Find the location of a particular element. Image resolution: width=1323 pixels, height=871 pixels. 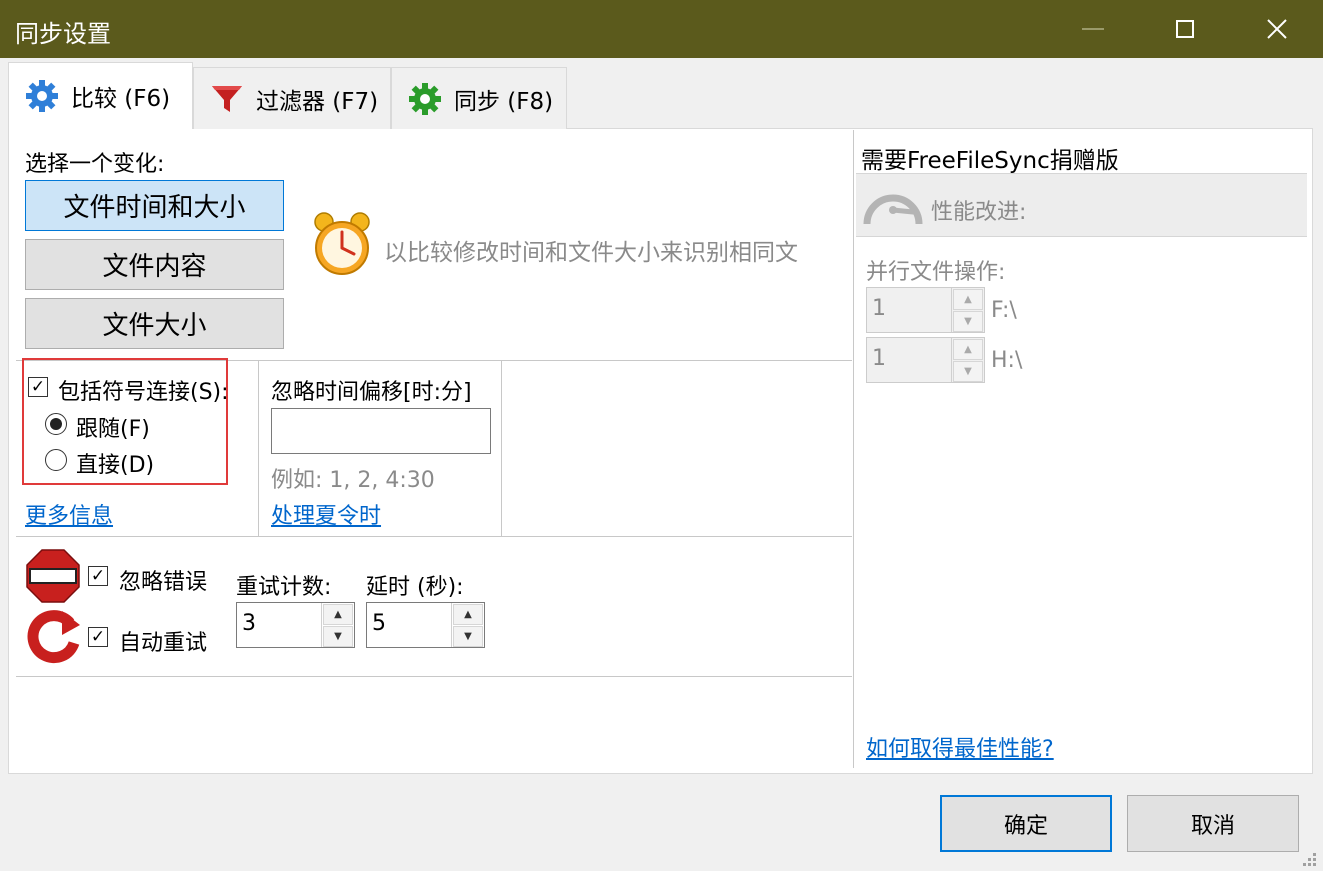

window-title: 同步设置 is located at coordinates (63, 34).